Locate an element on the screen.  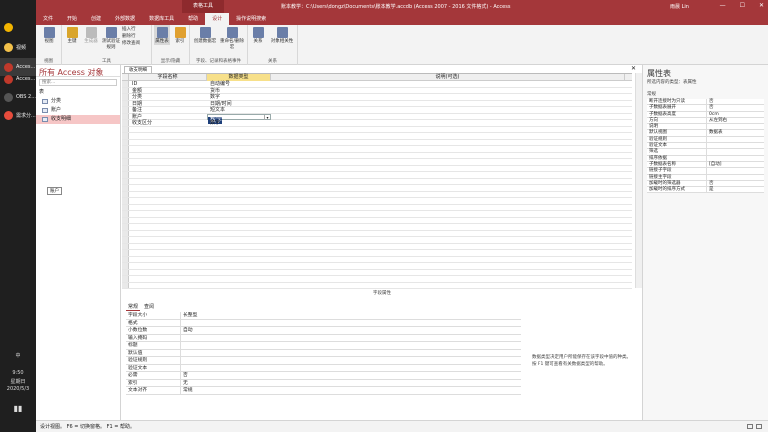
notification-icon: ▮▮ is located at coordinates (18, 408).